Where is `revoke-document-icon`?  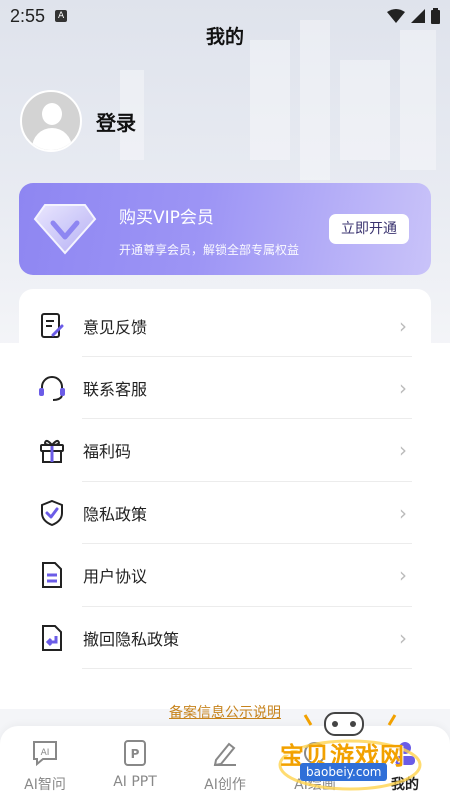 revoke-document-icon is located at coordinates (52, 638).